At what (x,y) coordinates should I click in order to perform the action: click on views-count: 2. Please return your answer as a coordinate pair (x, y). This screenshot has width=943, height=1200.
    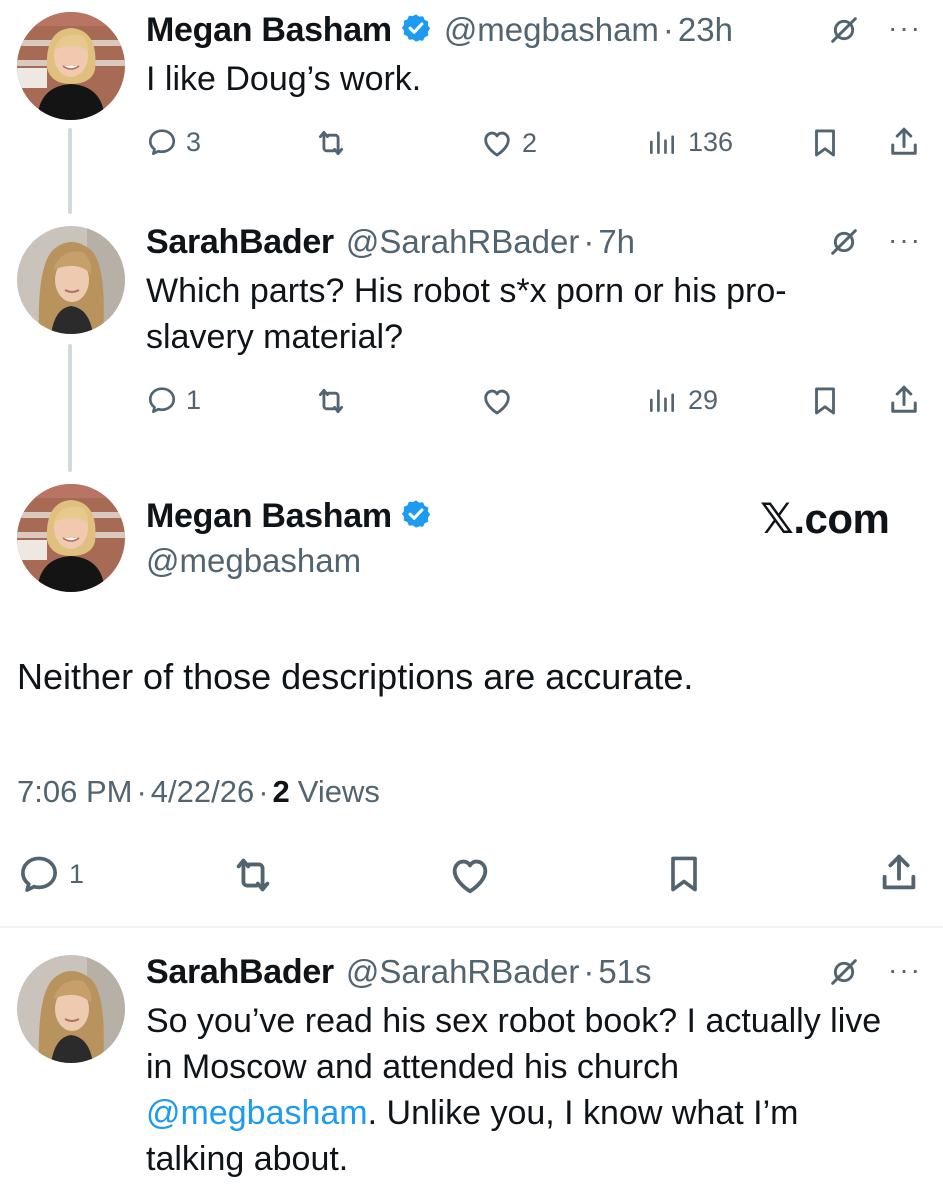
    Looking at the image, I should click on (281, 791).